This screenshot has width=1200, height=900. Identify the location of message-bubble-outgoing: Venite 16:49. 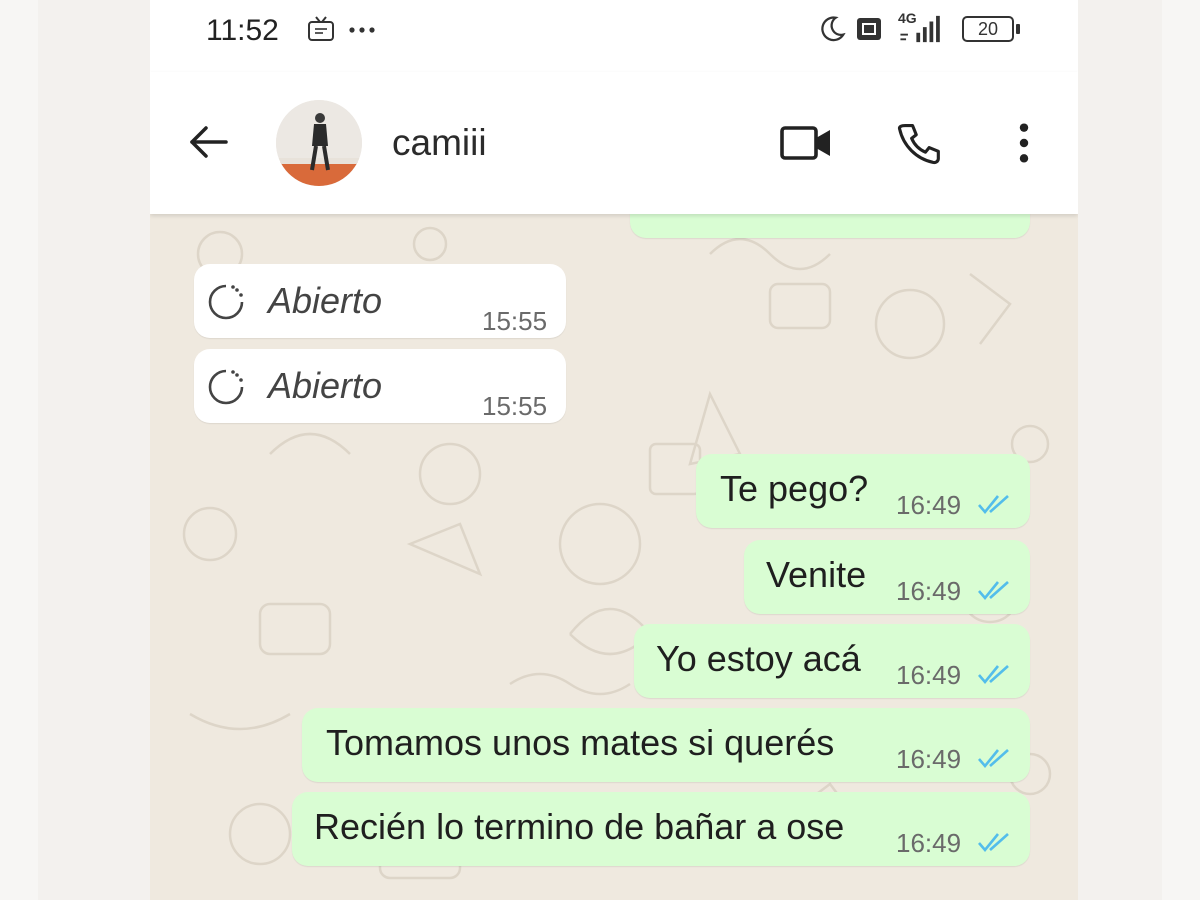
(887, 577).